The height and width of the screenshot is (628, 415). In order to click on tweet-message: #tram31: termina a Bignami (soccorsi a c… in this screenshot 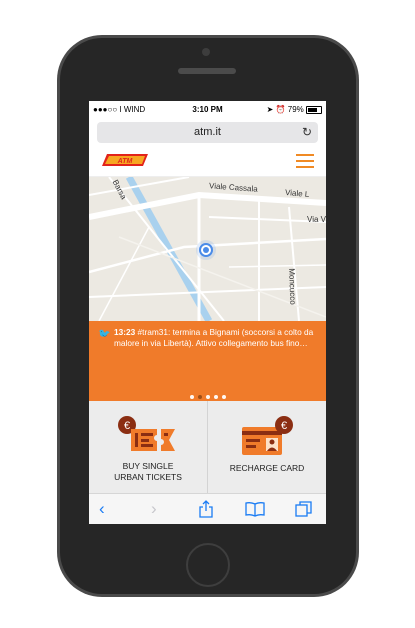, I will do `click(214, 337)`.